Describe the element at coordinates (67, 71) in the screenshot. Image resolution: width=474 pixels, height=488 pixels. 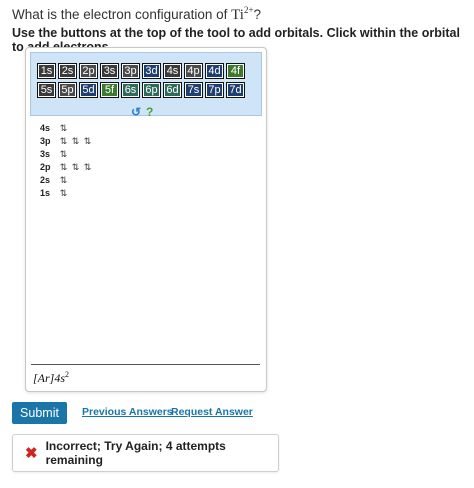
I see `orbital-button-2s: 2s` at that location.